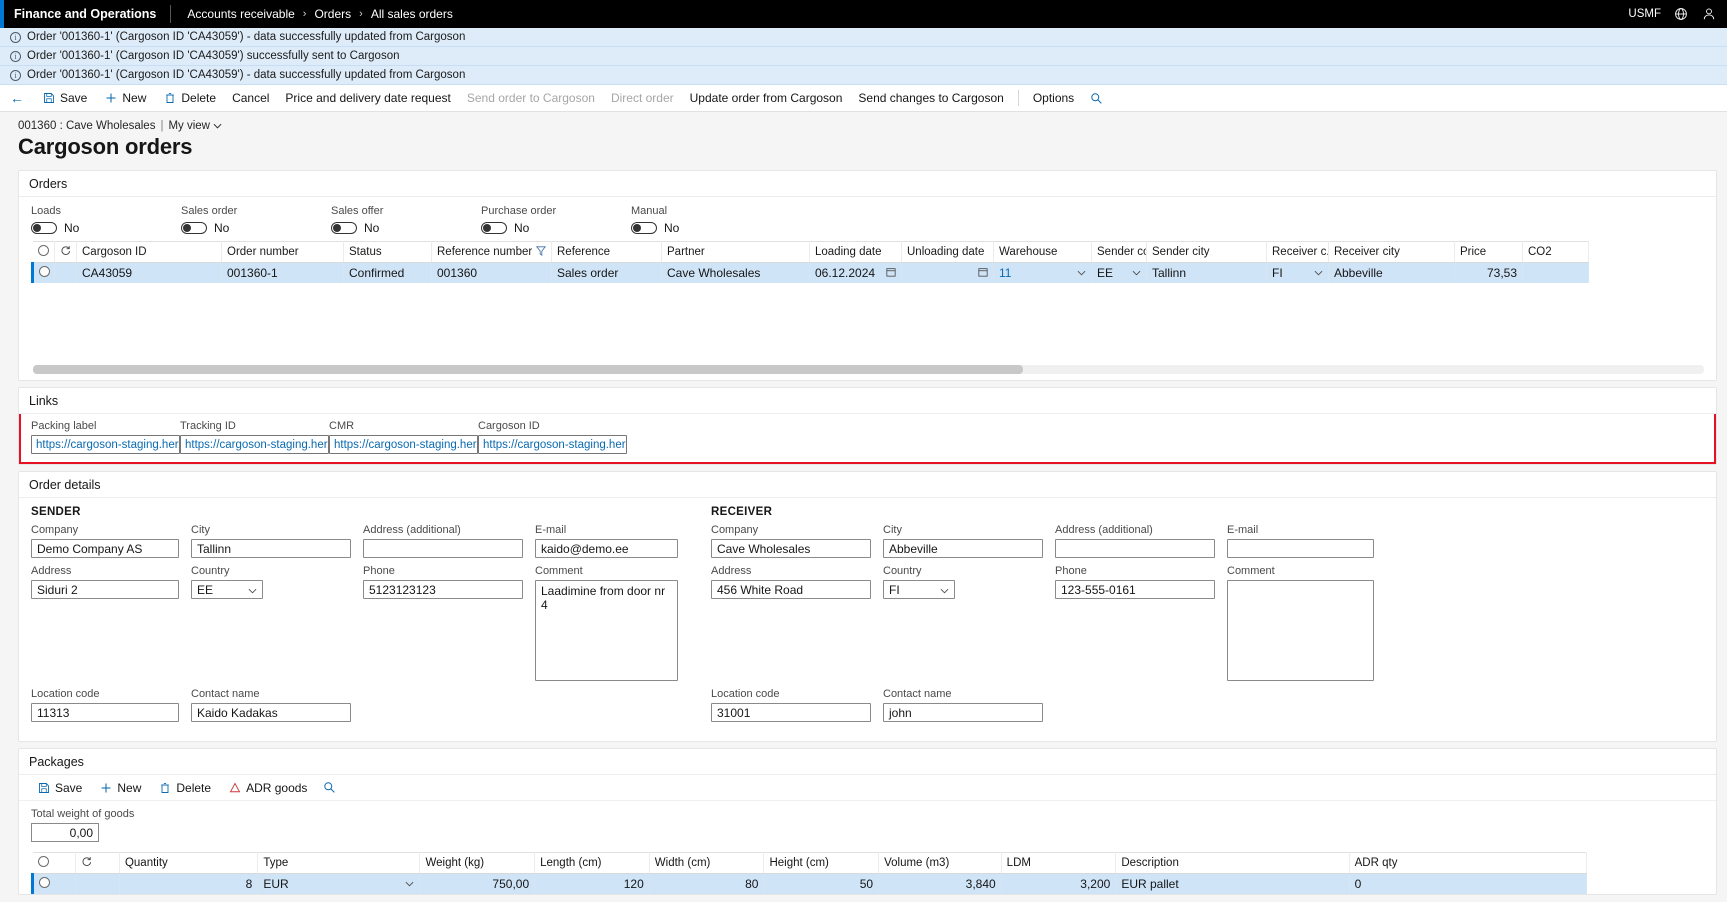  I want to click on cell-loading-date: 06.12.2024, so click(855, 272).